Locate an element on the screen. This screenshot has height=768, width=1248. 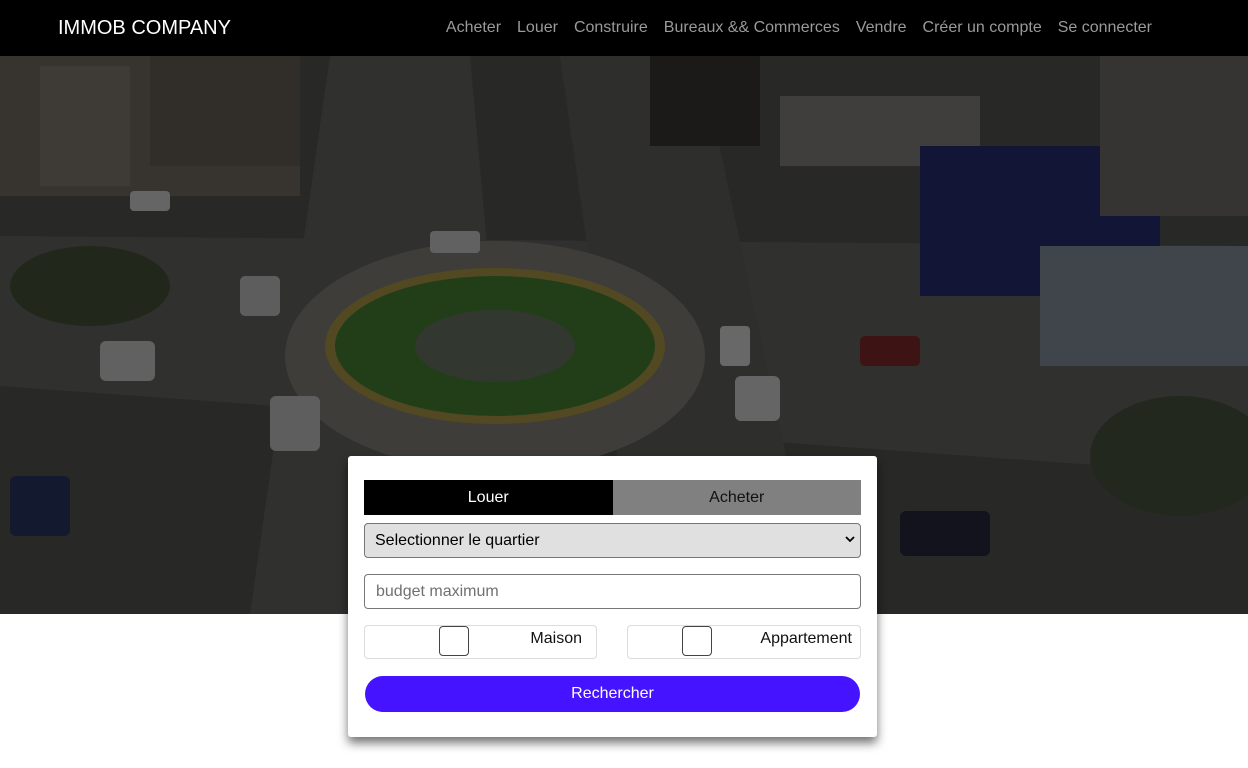
nav-link-bureaux-commerces: Bureaux && Commerces is located at coordinates (752, 28).